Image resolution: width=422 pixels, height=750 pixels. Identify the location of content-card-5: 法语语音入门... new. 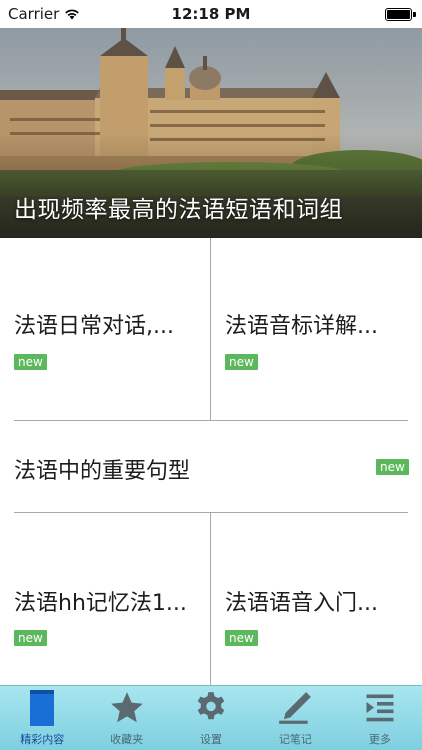
(316, 599).